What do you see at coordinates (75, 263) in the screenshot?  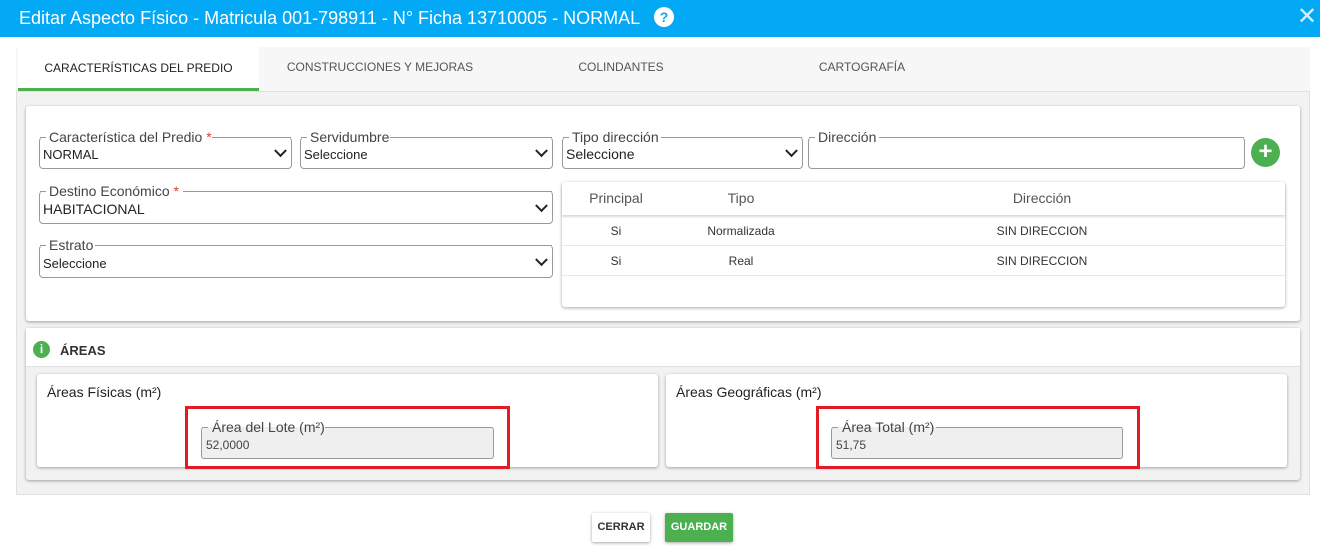 I see `estrato-value: Seleccione` at bounding box center [75, 263].